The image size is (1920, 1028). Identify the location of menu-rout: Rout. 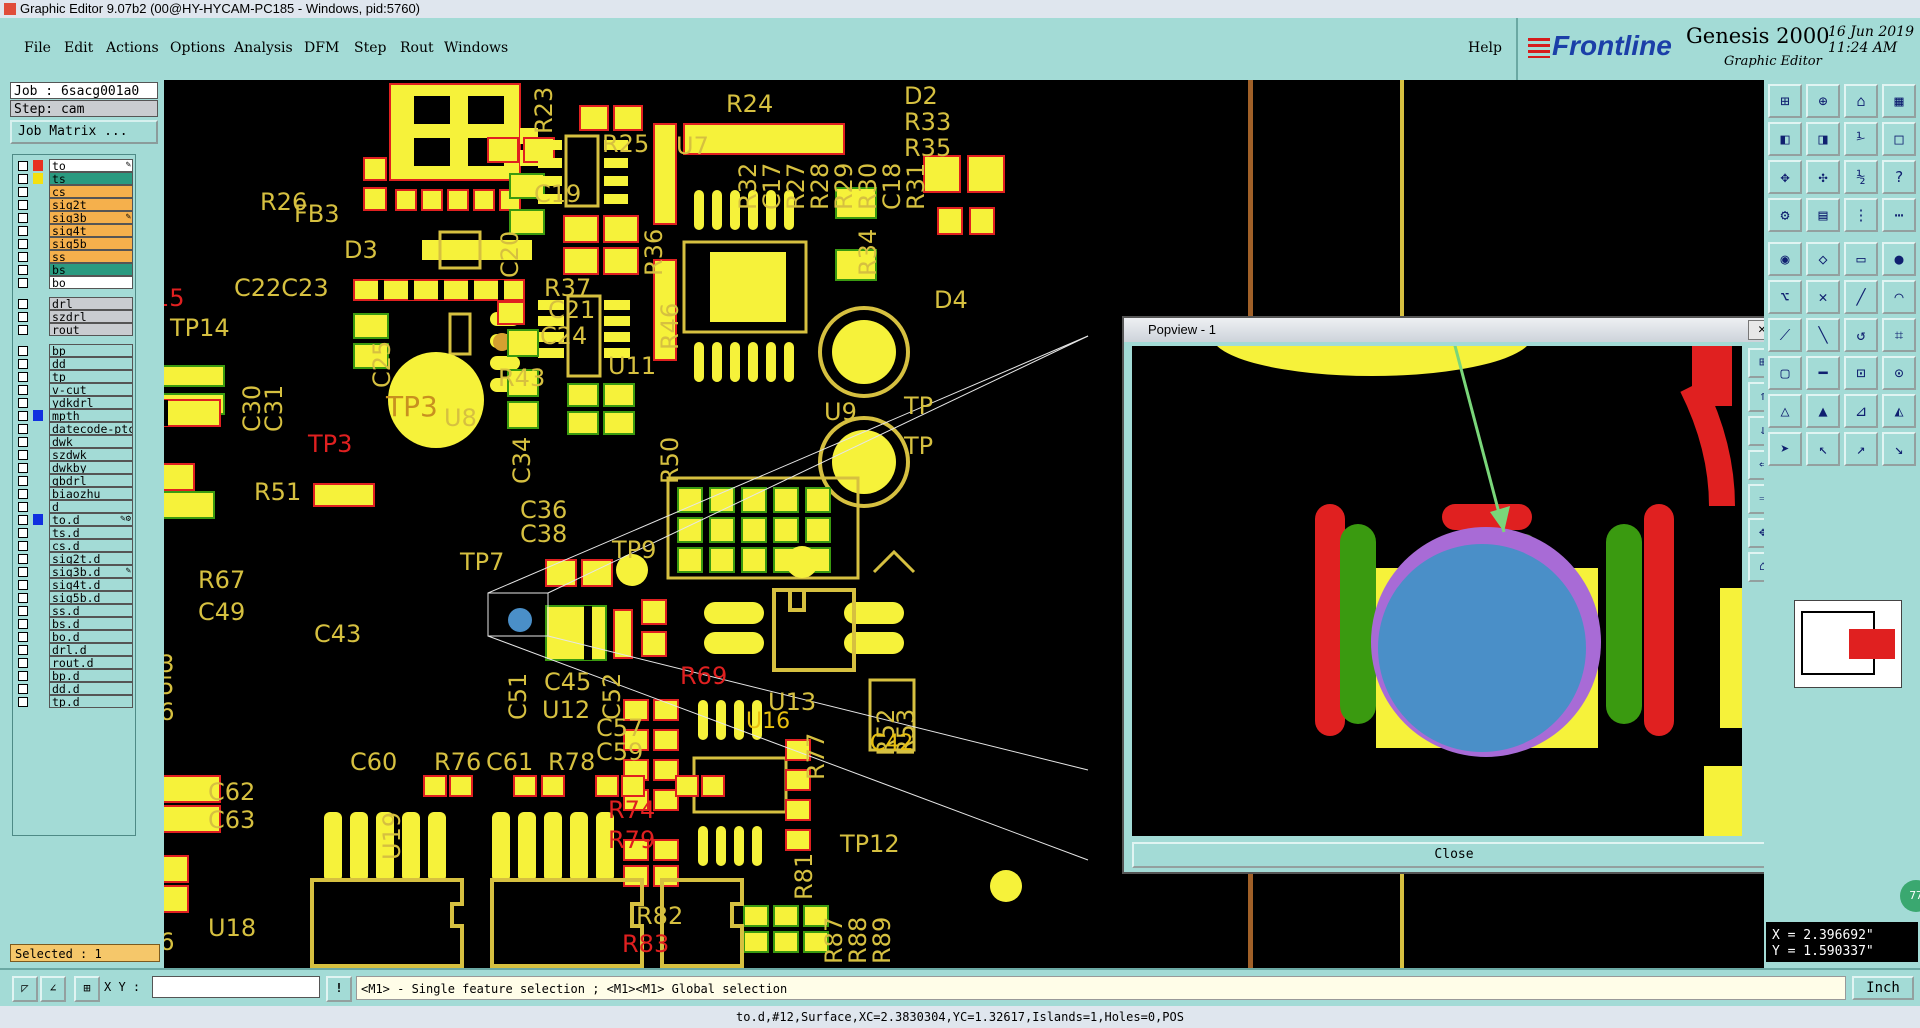
(417, 48).